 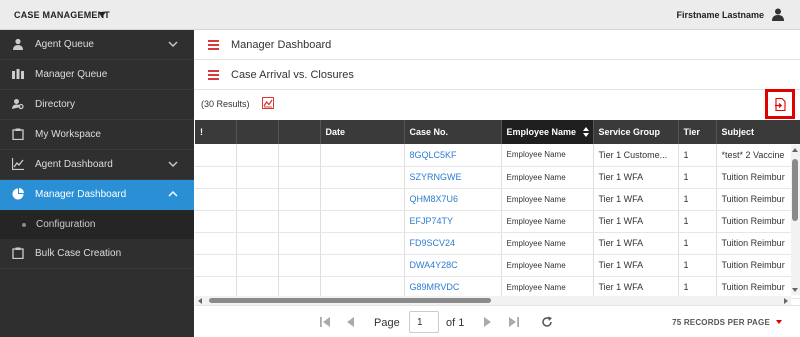 I want to click on column-header-tier: Tier, so click(x=697, y=132).